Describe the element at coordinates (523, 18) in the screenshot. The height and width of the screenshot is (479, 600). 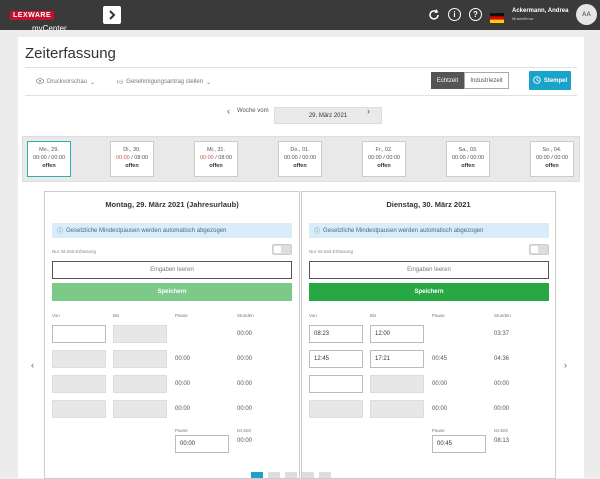
I see `user-company: Musterfirma` at that location.